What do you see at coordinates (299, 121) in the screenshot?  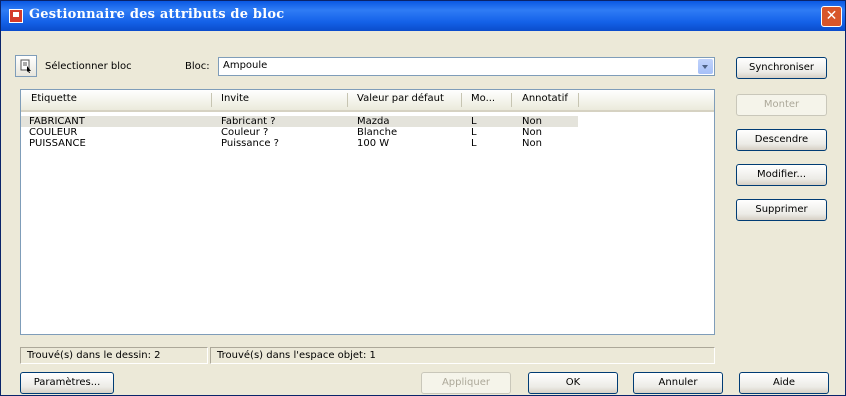 I see `table-row: FABRICANT Fabricant ? Mazda L Non` at bounding box center [299, 121].